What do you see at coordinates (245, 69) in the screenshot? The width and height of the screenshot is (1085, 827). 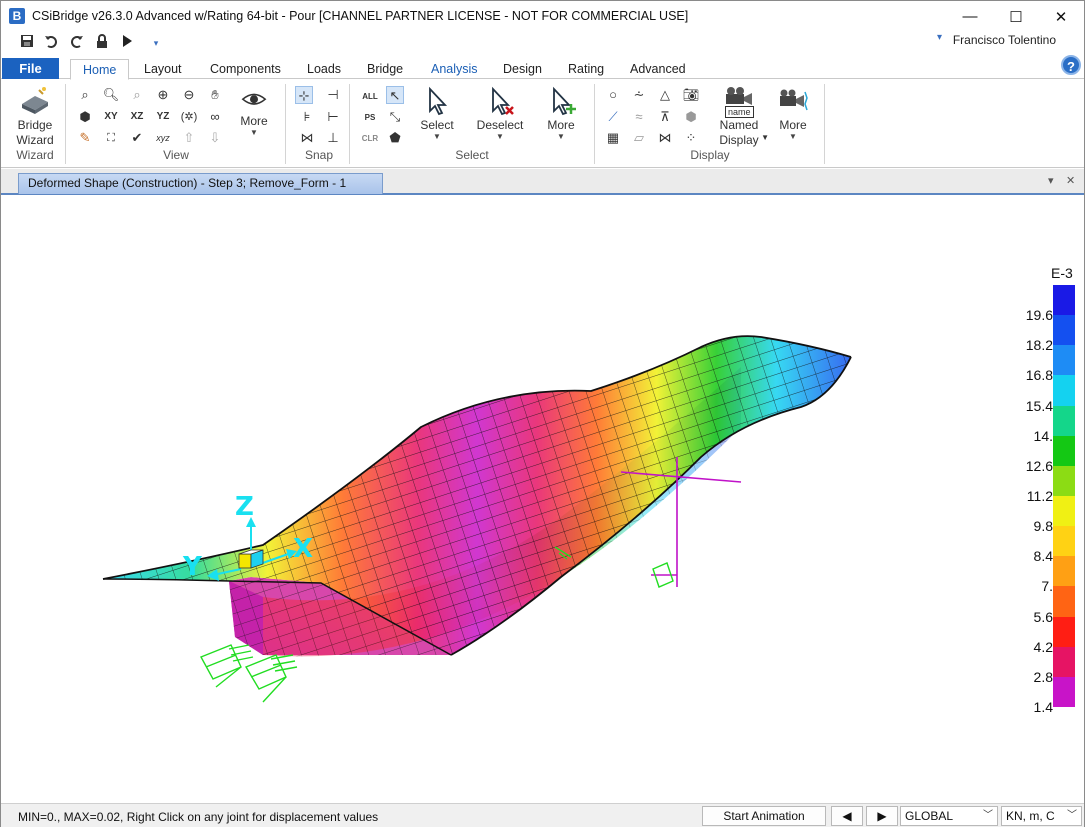 I see `tab-components: Components` at bounding box center [245, 69].